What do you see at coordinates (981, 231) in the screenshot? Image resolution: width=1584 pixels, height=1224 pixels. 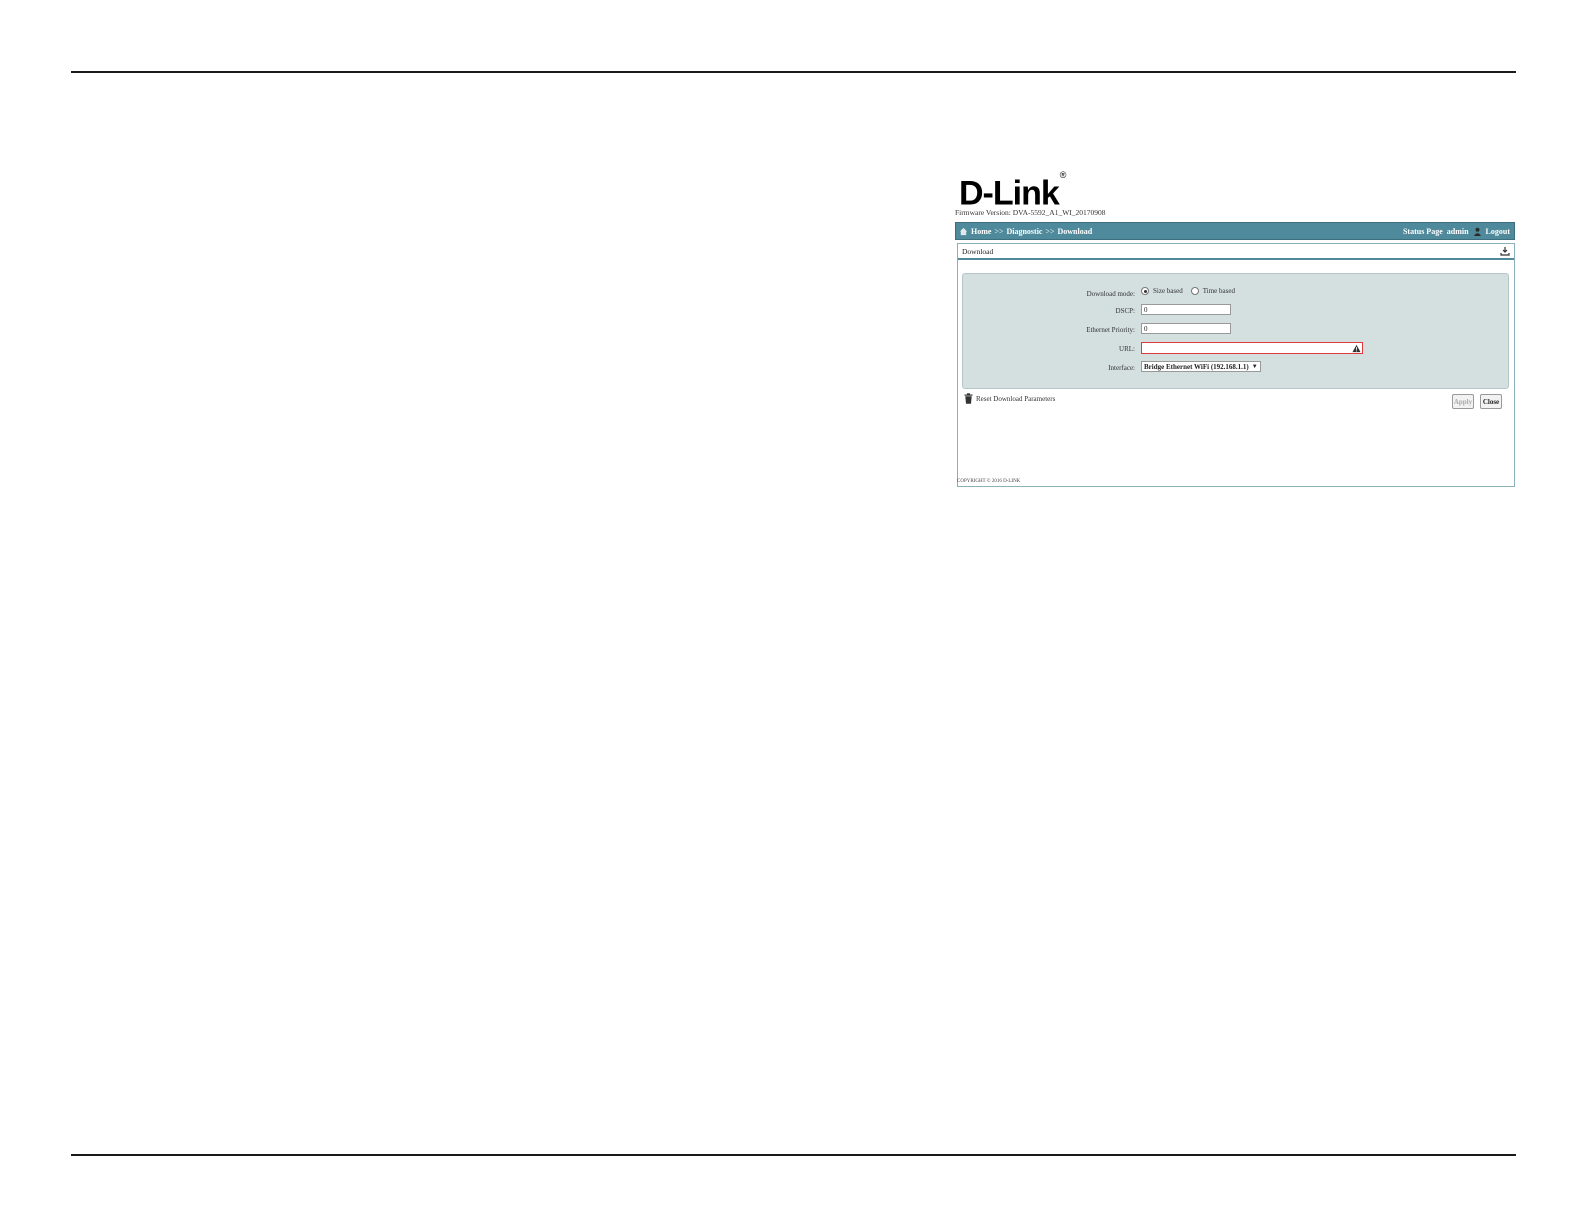 I see `breadcrumb-home: Home` at bounding box center [981, 231].